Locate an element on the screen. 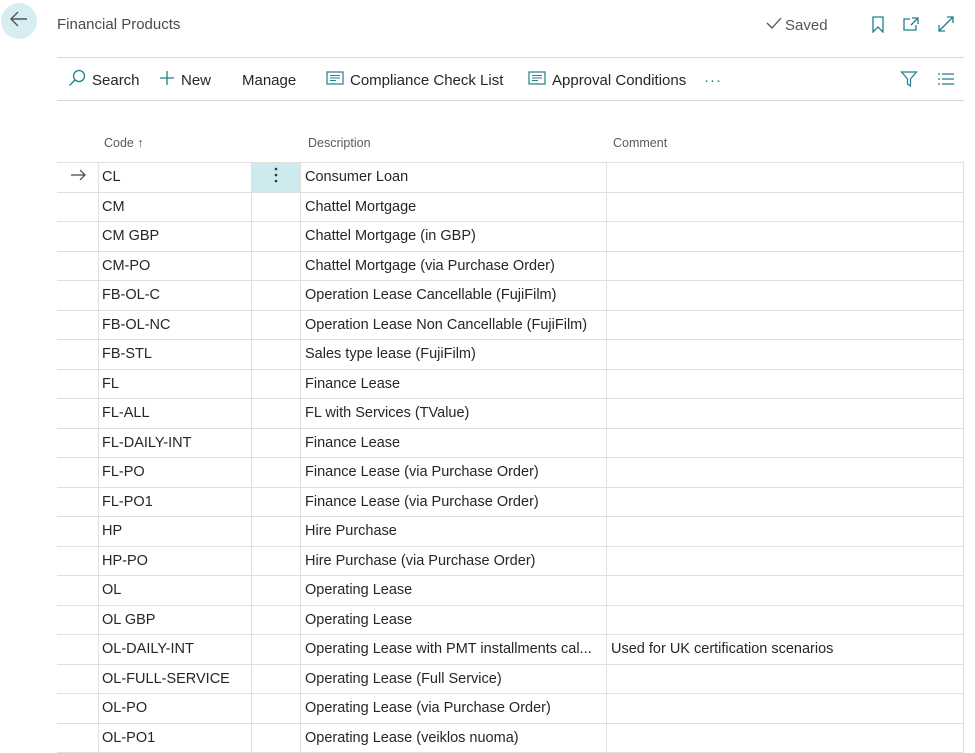 The width and height of the screenshot is (975, 753). code-cell: CL is located at coordinates (174, 177).